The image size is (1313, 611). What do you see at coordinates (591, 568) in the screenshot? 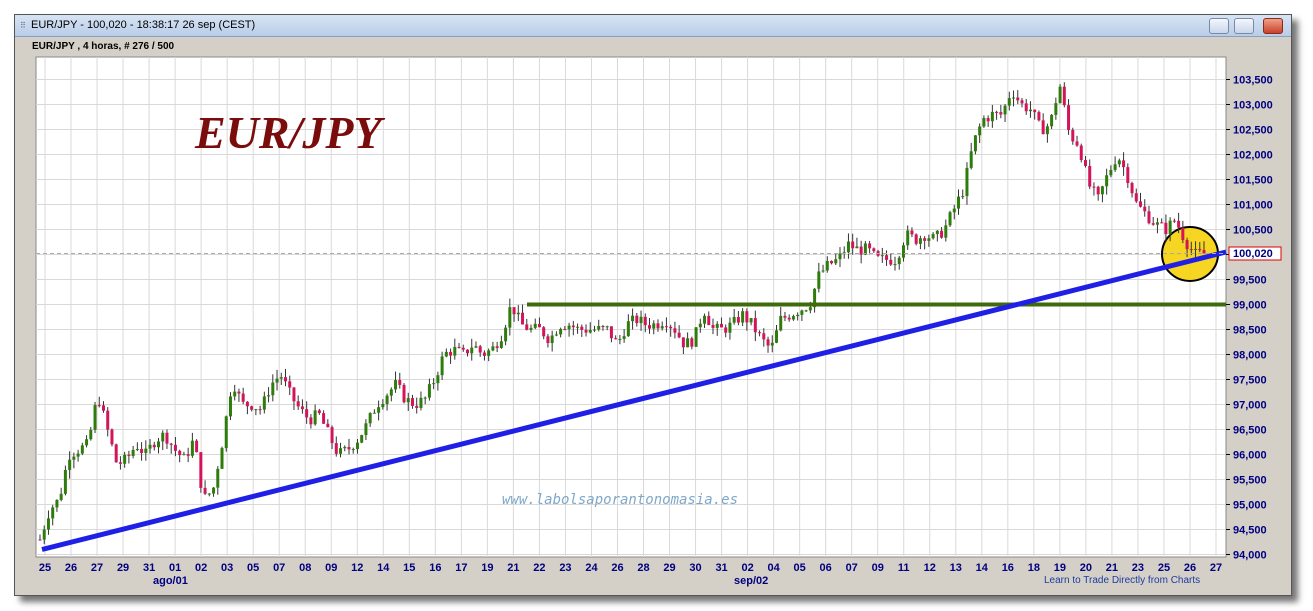
I see `x-tick-label: 24` at bounding box center [591, 568].